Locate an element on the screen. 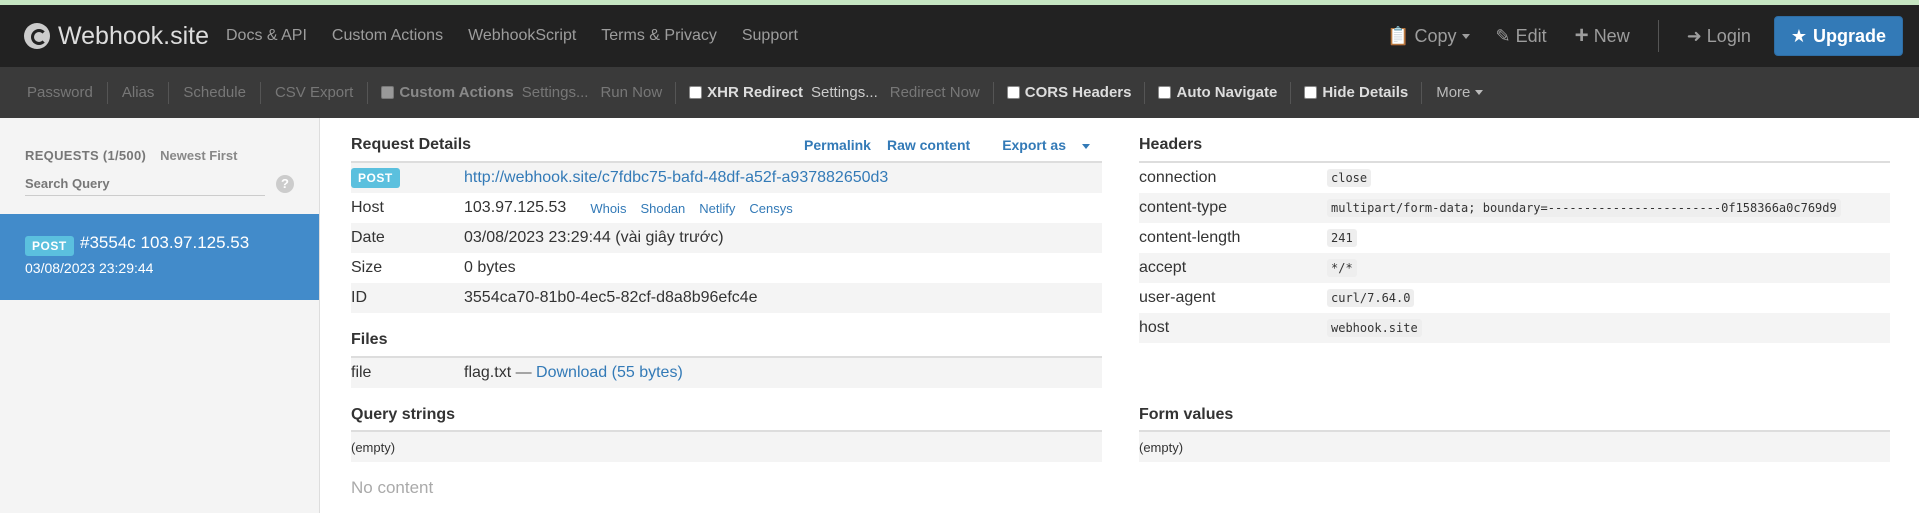  nav-terms-privacy: Terms & Privacy is located at coordinates (659, 36).